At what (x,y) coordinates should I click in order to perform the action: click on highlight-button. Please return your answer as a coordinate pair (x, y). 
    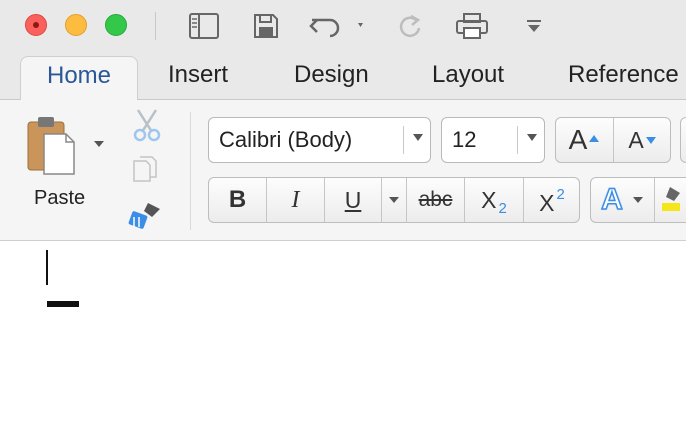
    Looking at the image, I should click on (671, 200).